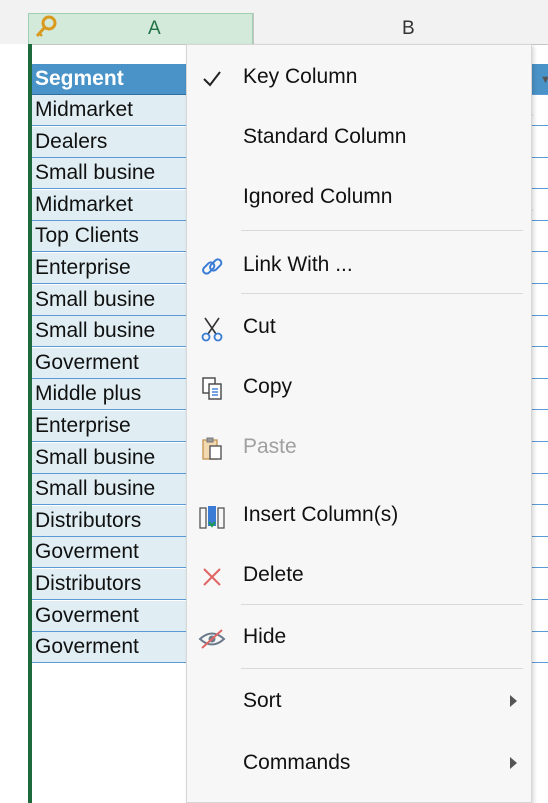  Describe the element at coordinates (212, 389) in the screenshot. I see `copy-icon` at that location.